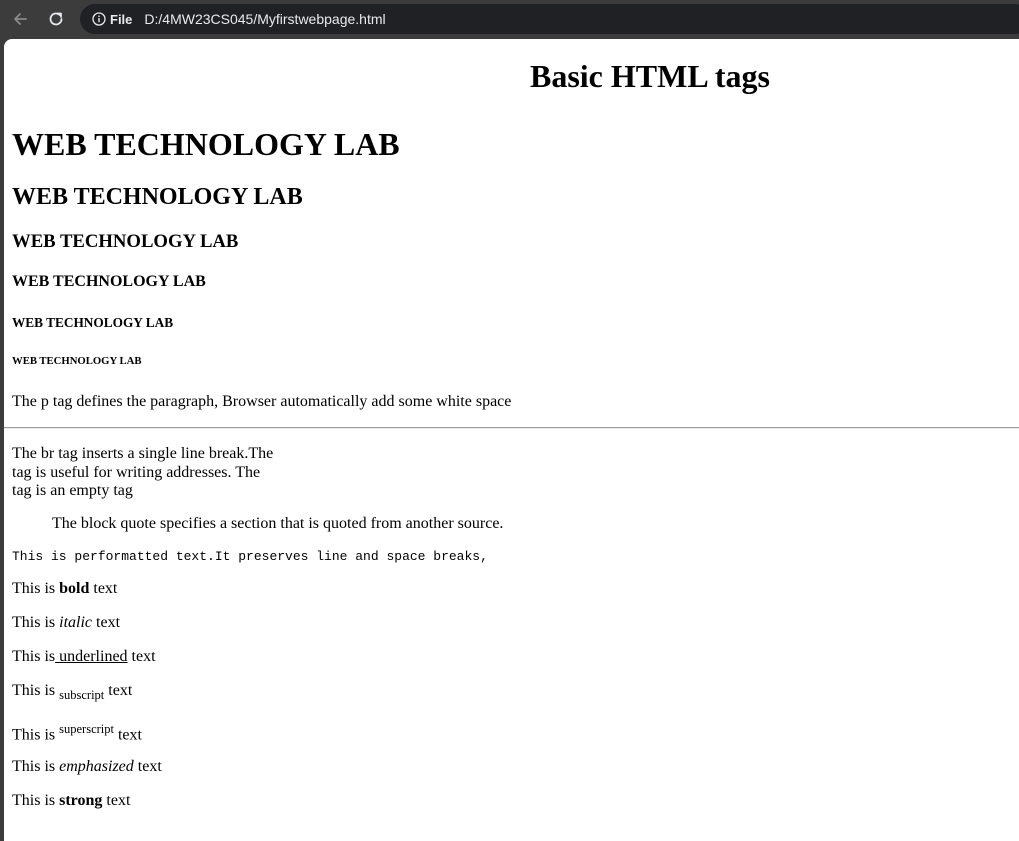 This screenshot has height=841, width=1019. Describe the element at coordinates (149, 766) in the screenshot. I see `emphasized-suffix: text` at that location.